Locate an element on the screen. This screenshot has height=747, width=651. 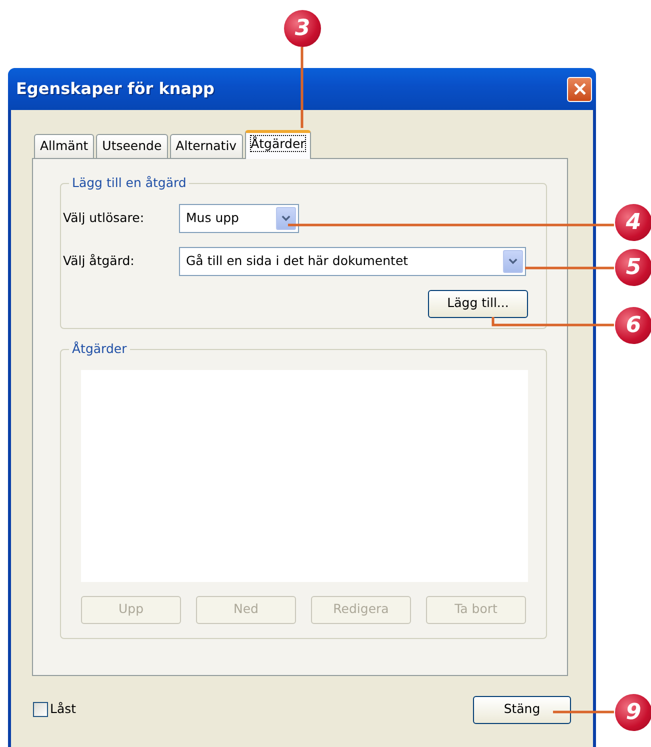
field-label: Välj åtgärd: is located at coordinates (99, 261).